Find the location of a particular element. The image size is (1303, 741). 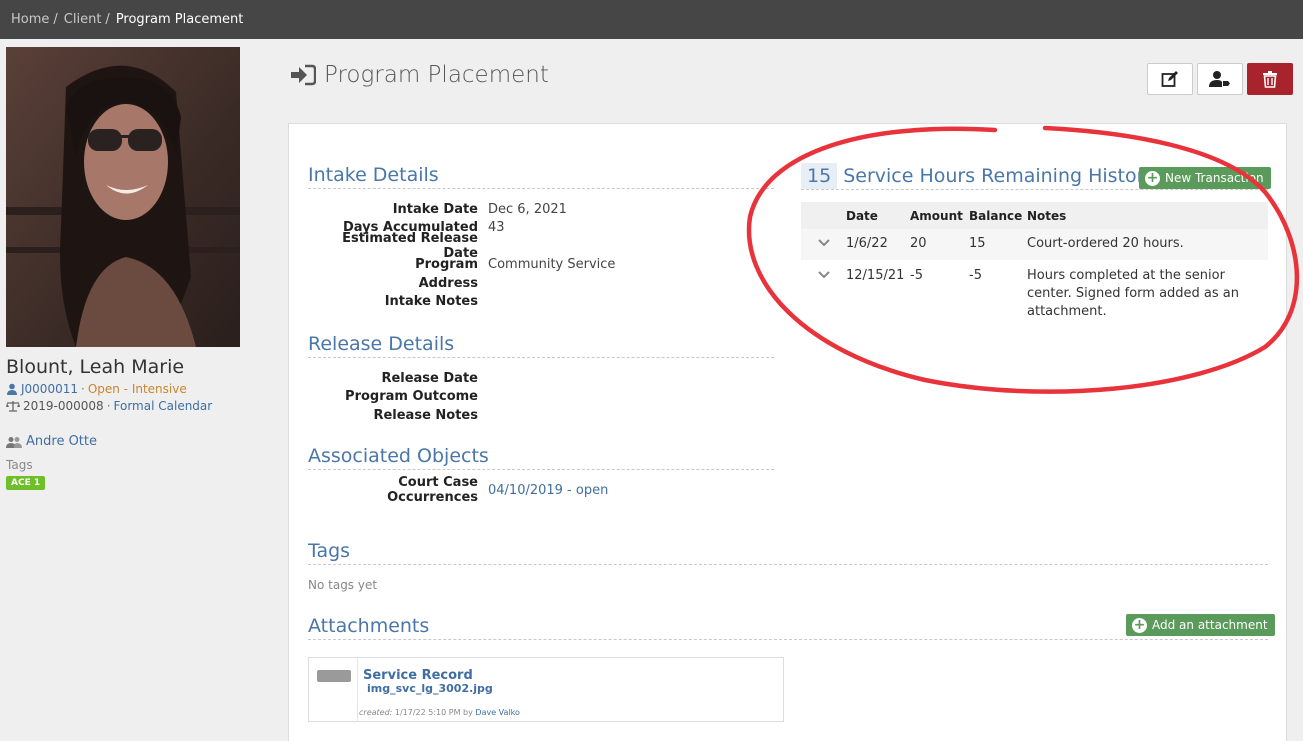

assign-user-button is located at coordinates (1220, 79).